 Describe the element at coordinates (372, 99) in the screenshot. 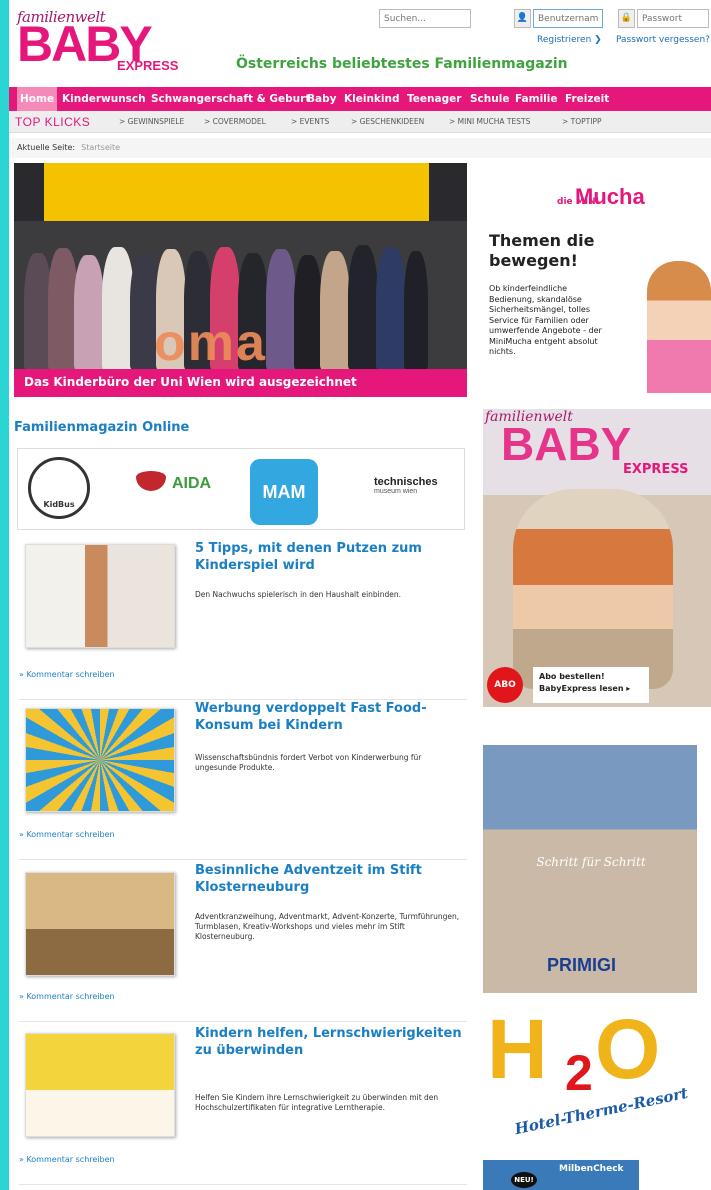

I see `nav-item-kleinkind: Kleinkind` at that location.